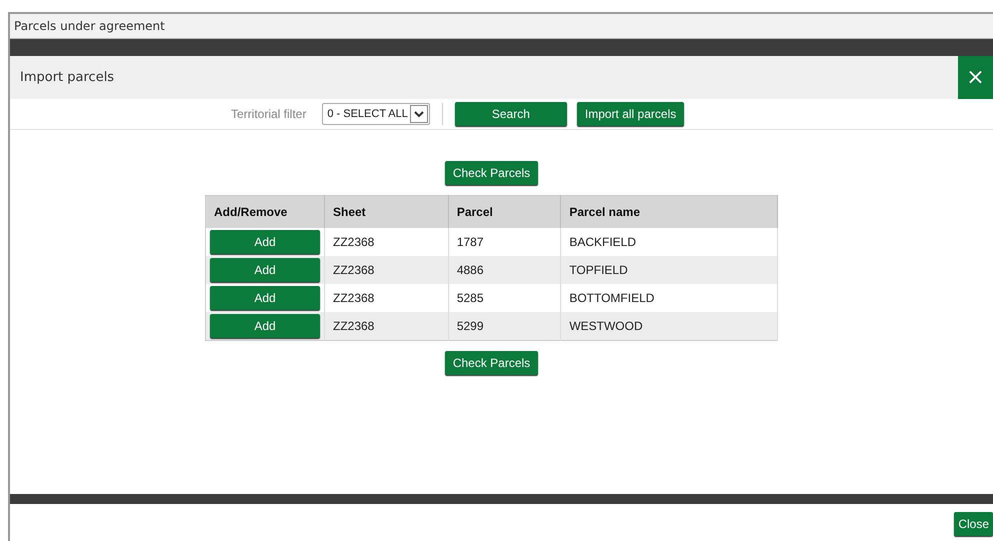 The image size is (993, 541). What do you see at coordinates (669, 212) in the screenshot?
I see `column-header: Parcel name` at bounding box center [669, 212].